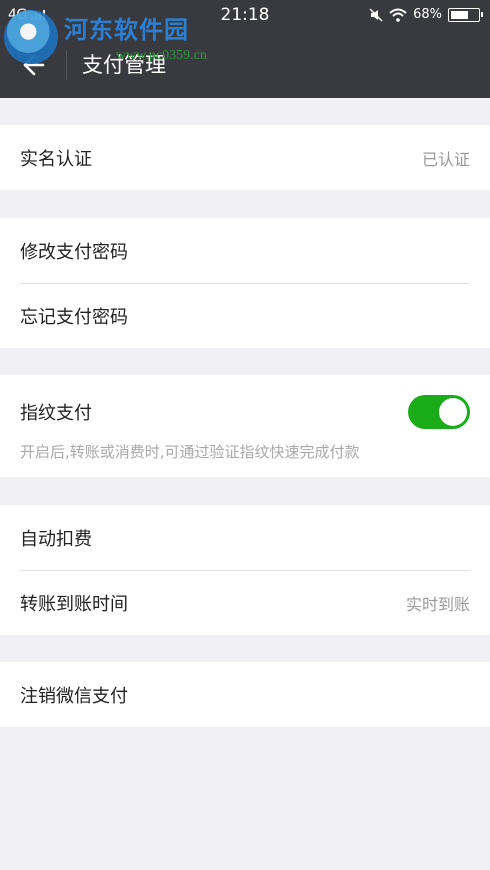  What do you see at coordinates (126, 29) in the screenshot?
I see `watermark-name: 河东软件园` at bounding box center [126, 29].